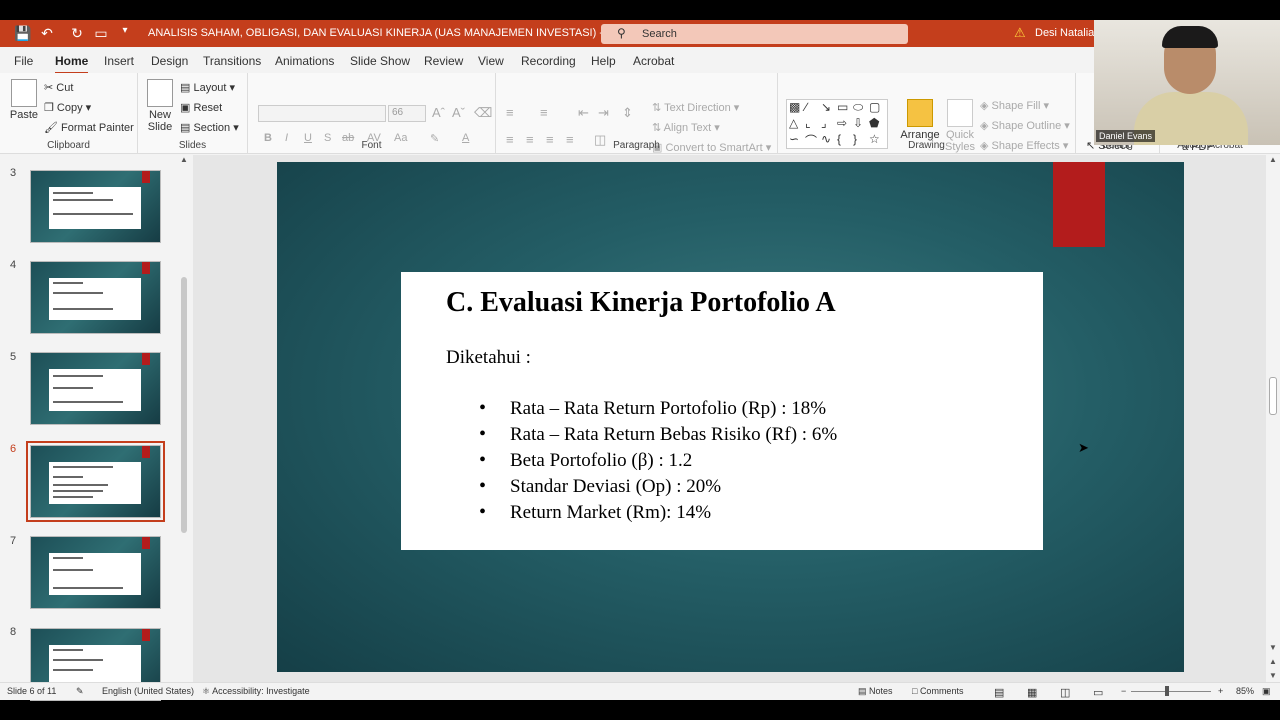 The image size is (1280, 720). Describe the element at coordinates (407, 113) in the screenshot. I see `font-size-dropdown: 66` at that location.